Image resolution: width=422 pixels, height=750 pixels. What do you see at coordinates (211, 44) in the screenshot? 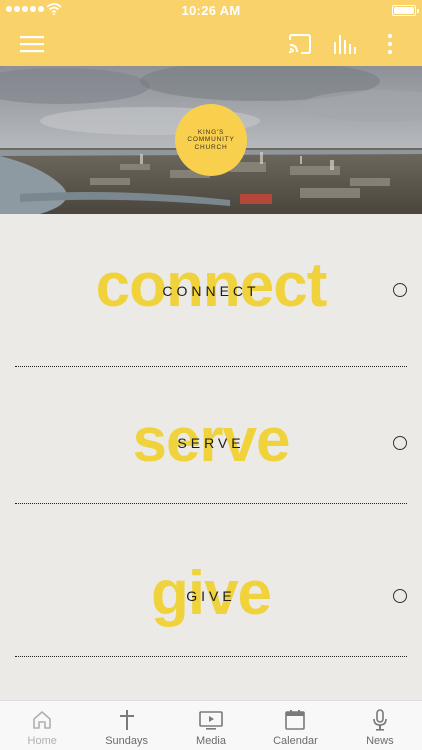
I see `nav-bar` at bounding box center [211, 44].